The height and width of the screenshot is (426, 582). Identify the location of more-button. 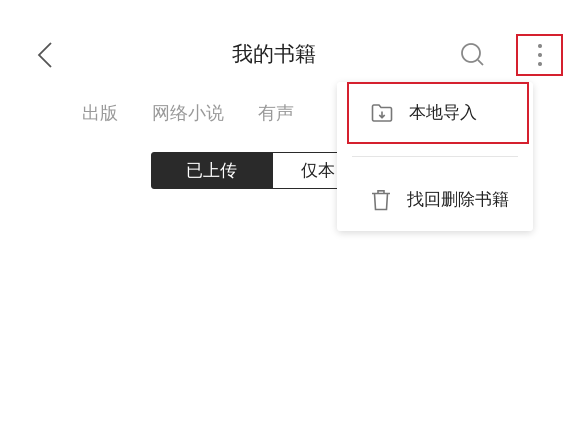
(539, 55).